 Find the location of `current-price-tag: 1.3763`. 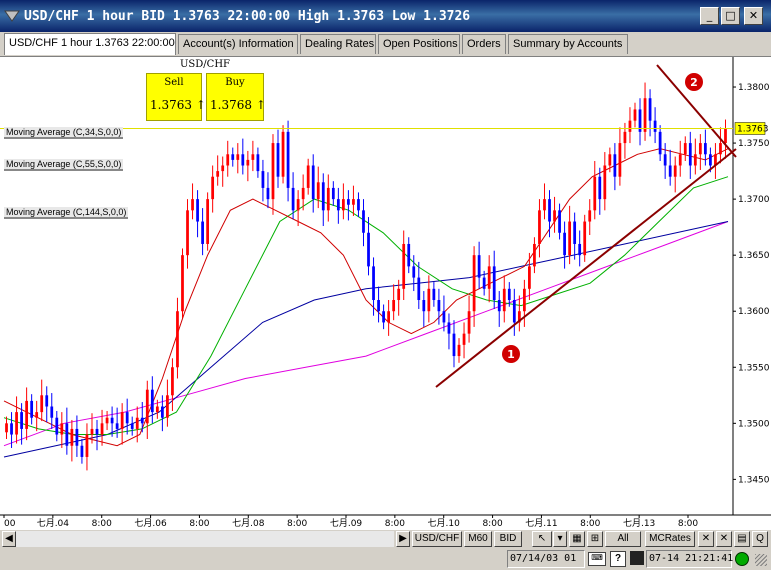

current-price-tag: 1.3763 is located at coordinates (751, 128).